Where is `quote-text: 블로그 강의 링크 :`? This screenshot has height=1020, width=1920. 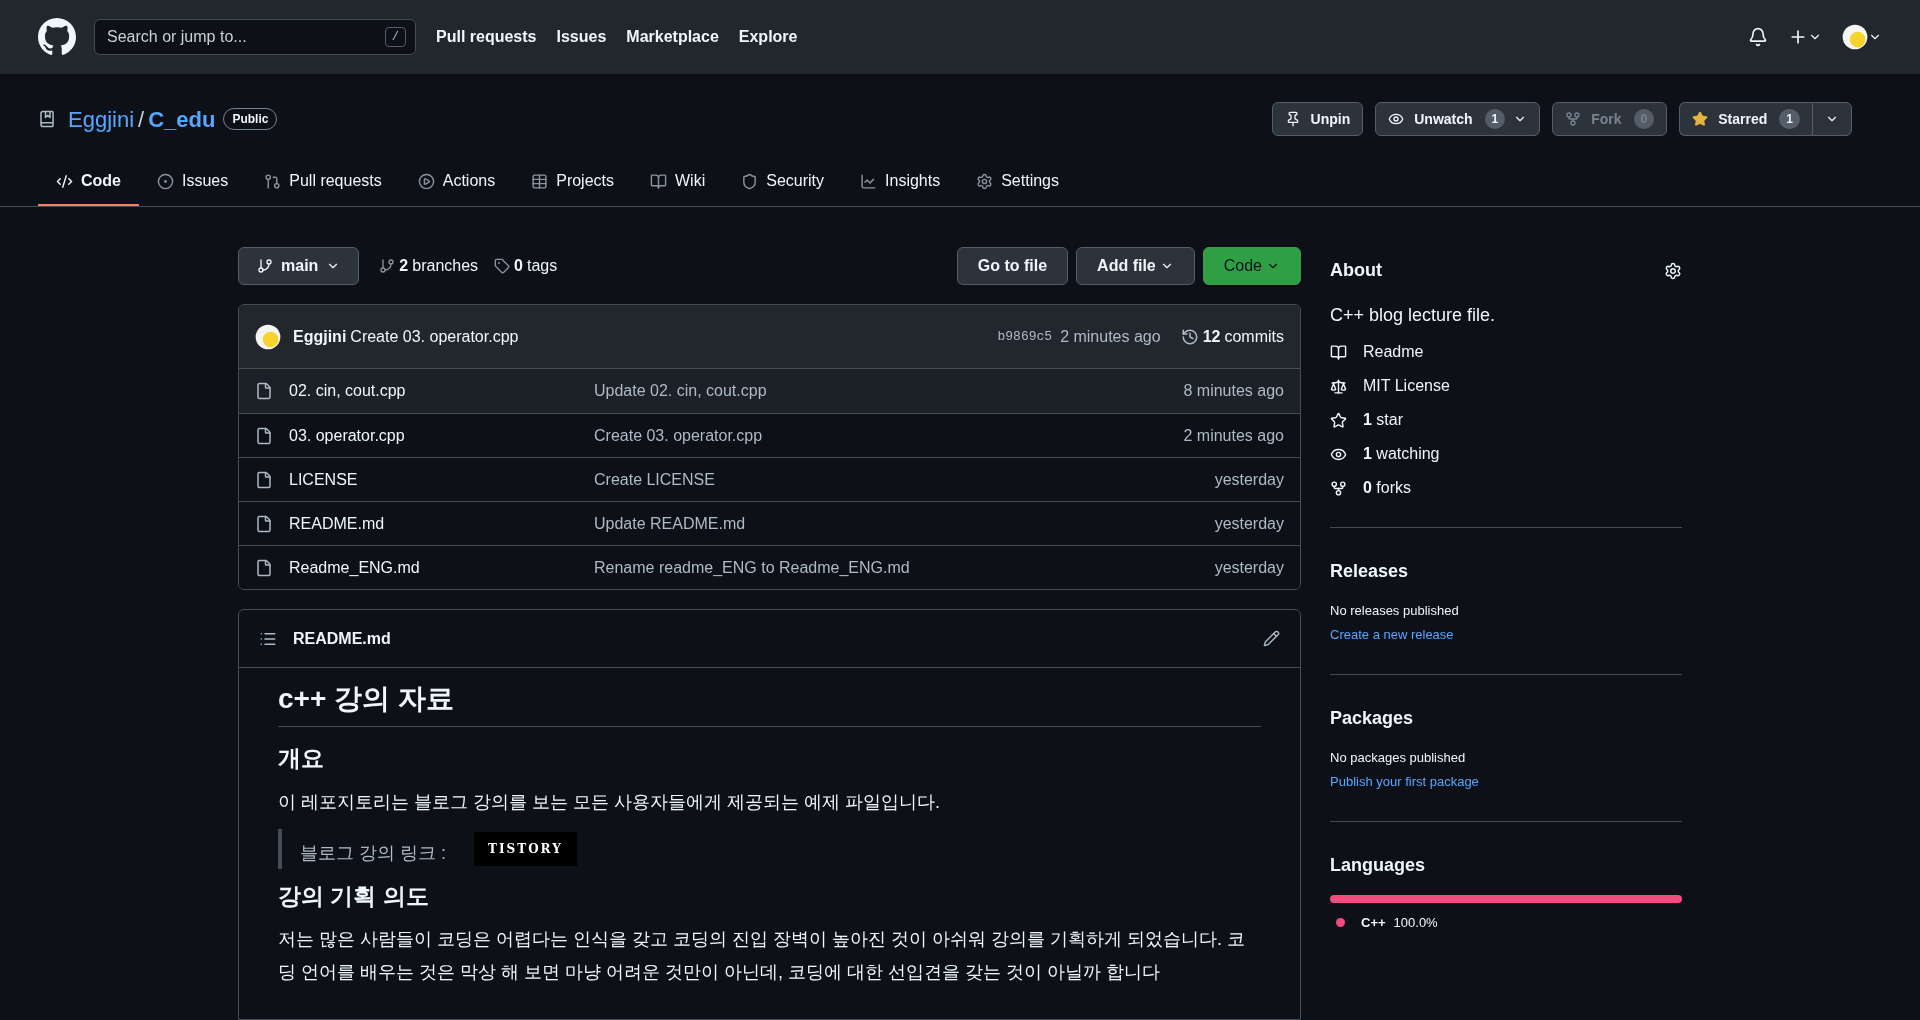
quote-text: 블로그 강의 링크 : is located at coordinates (373, 853).